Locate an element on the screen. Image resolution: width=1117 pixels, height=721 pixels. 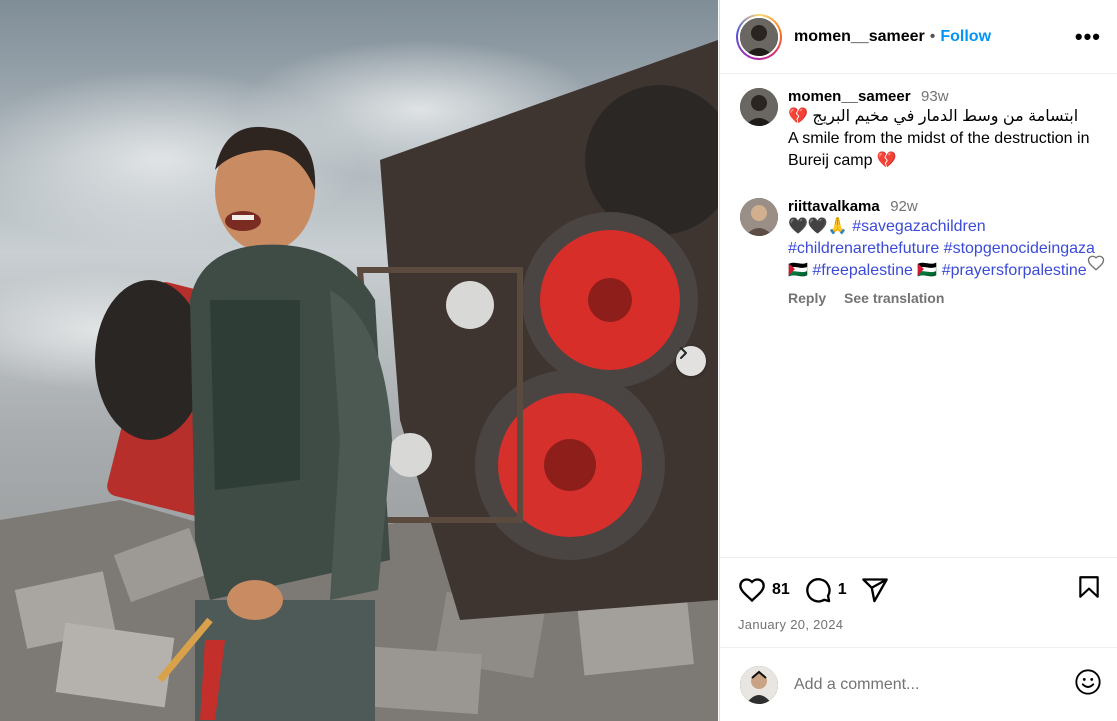
comment-button is located at coordinates (818, 590).